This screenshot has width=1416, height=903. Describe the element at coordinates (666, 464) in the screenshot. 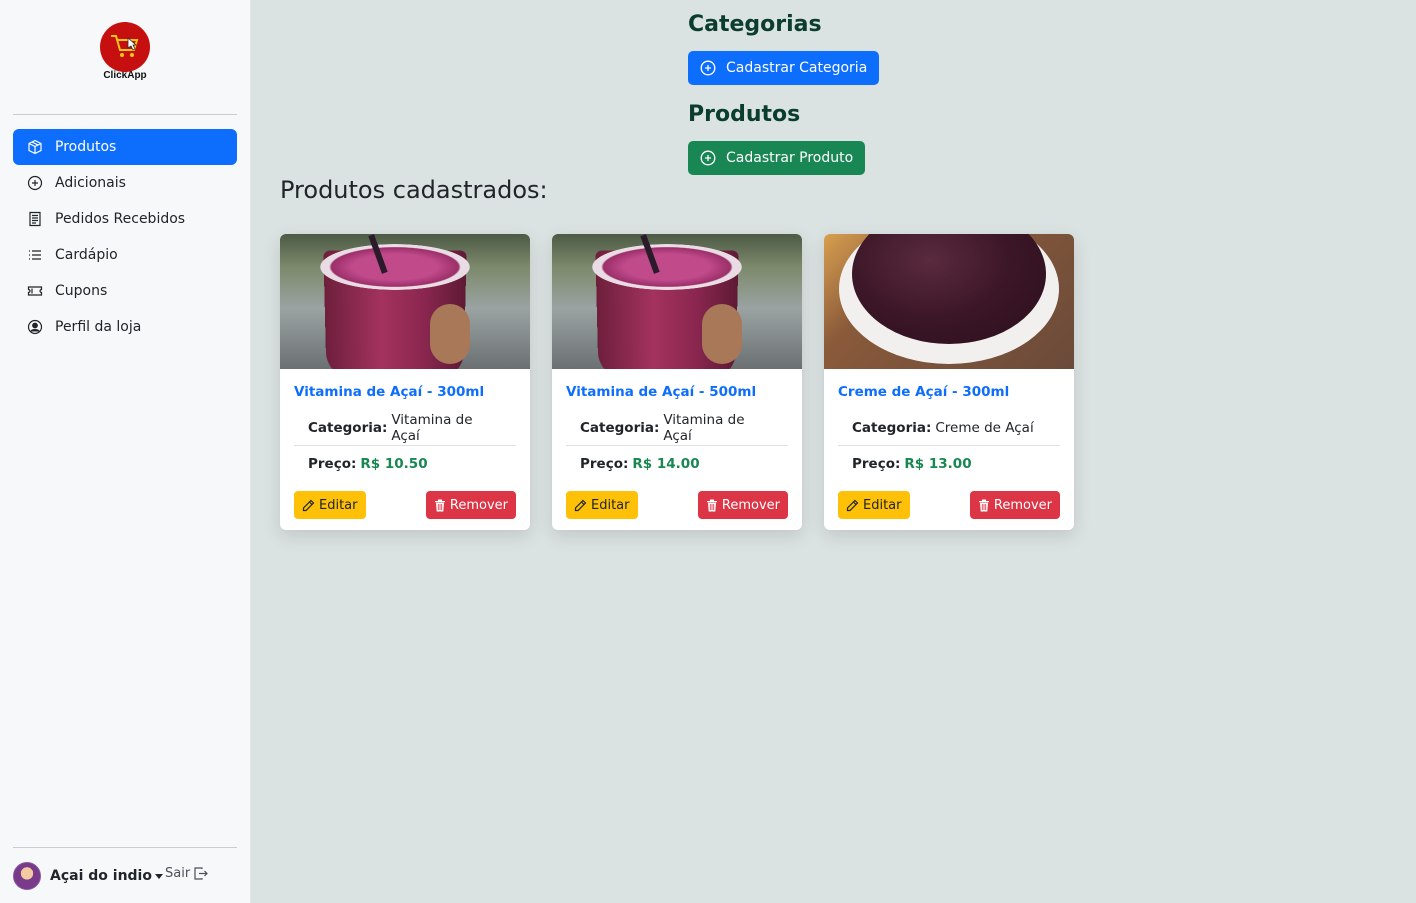

I see `price-value: R$ 14.00` at that location.